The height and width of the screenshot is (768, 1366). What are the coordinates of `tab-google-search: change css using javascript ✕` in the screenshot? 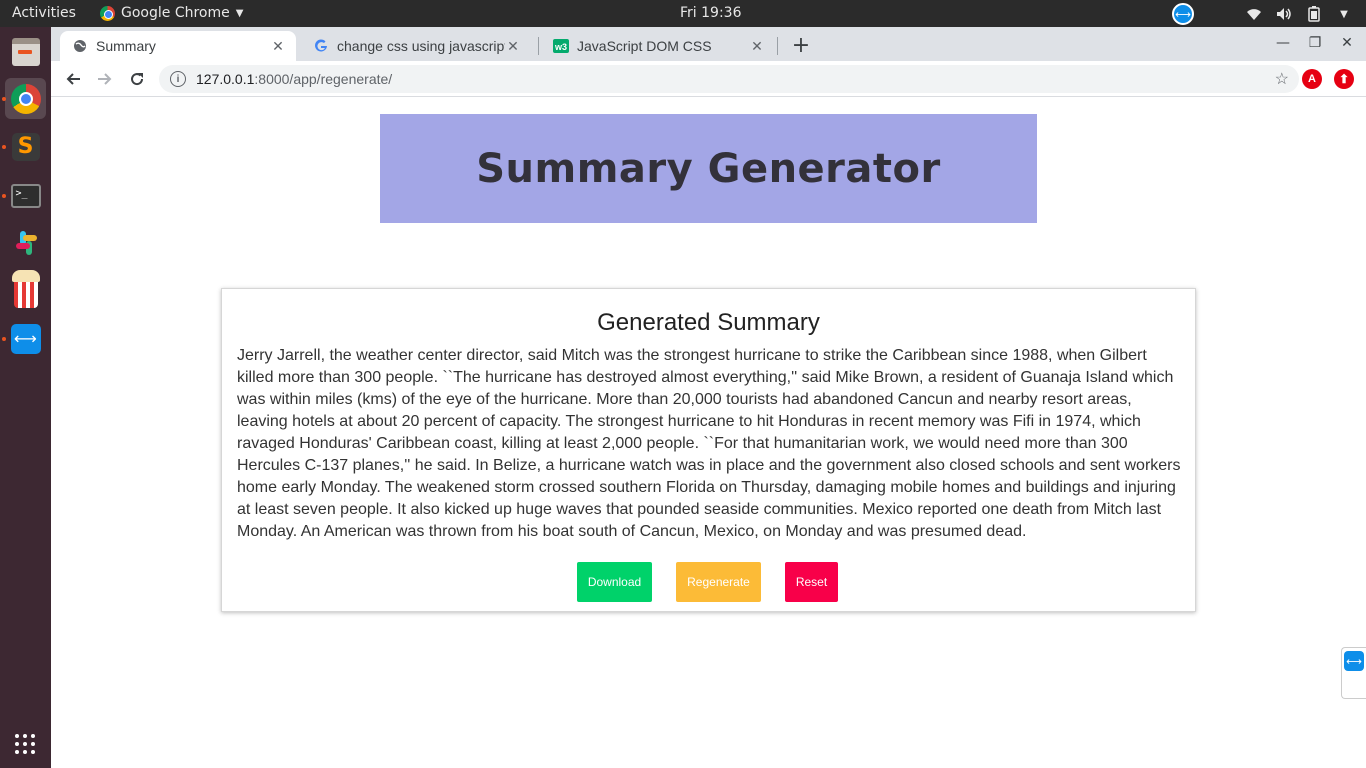 It's located at (416, 46).